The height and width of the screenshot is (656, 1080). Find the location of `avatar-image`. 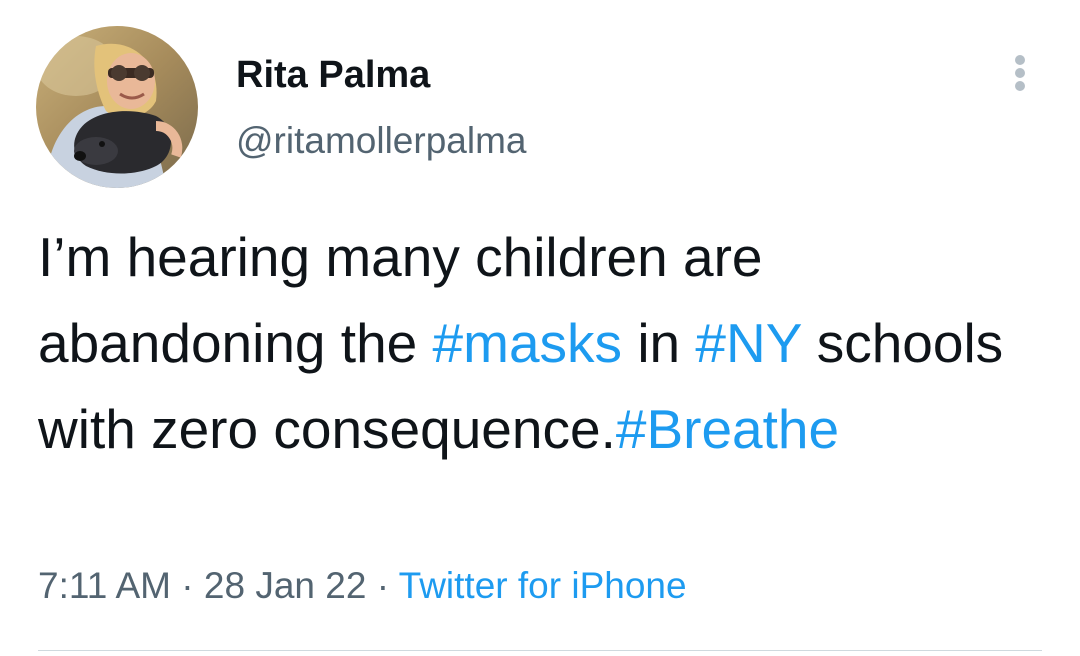

avatar-image is located at coordinates (117, 107).